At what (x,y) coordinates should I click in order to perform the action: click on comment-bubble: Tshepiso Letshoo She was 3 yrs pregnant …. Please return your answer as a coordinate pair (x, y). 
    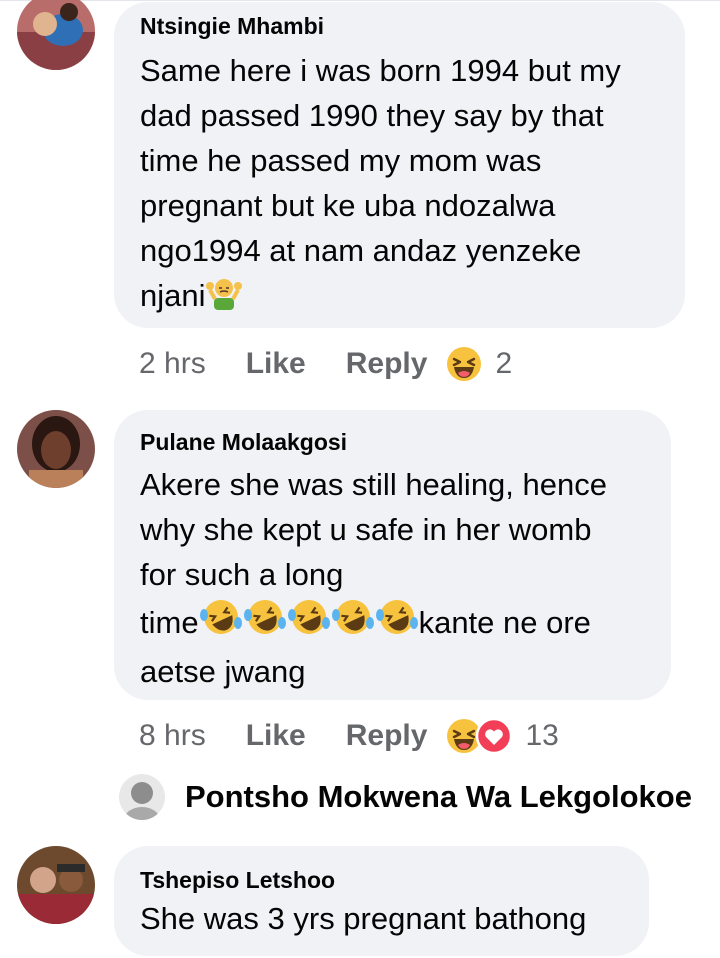
    Looking at the image, I should click on (381, 901).